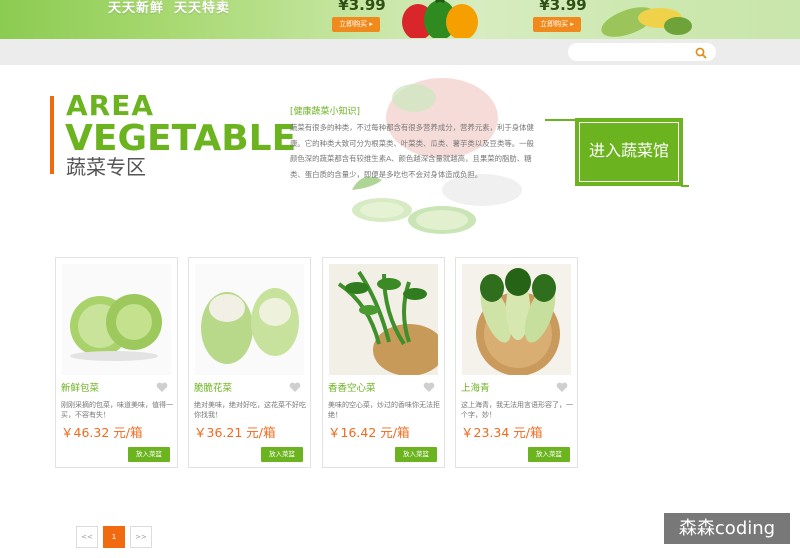 This screenshot has width=800, height=558. Describe the element at coordinates (400, 19) in the screenshot. I see `top-banner: 天天新鲜 天天特卖 ¥3.99 立即购买 ▸ ¥3.99 立即购买 ▸` at that location.